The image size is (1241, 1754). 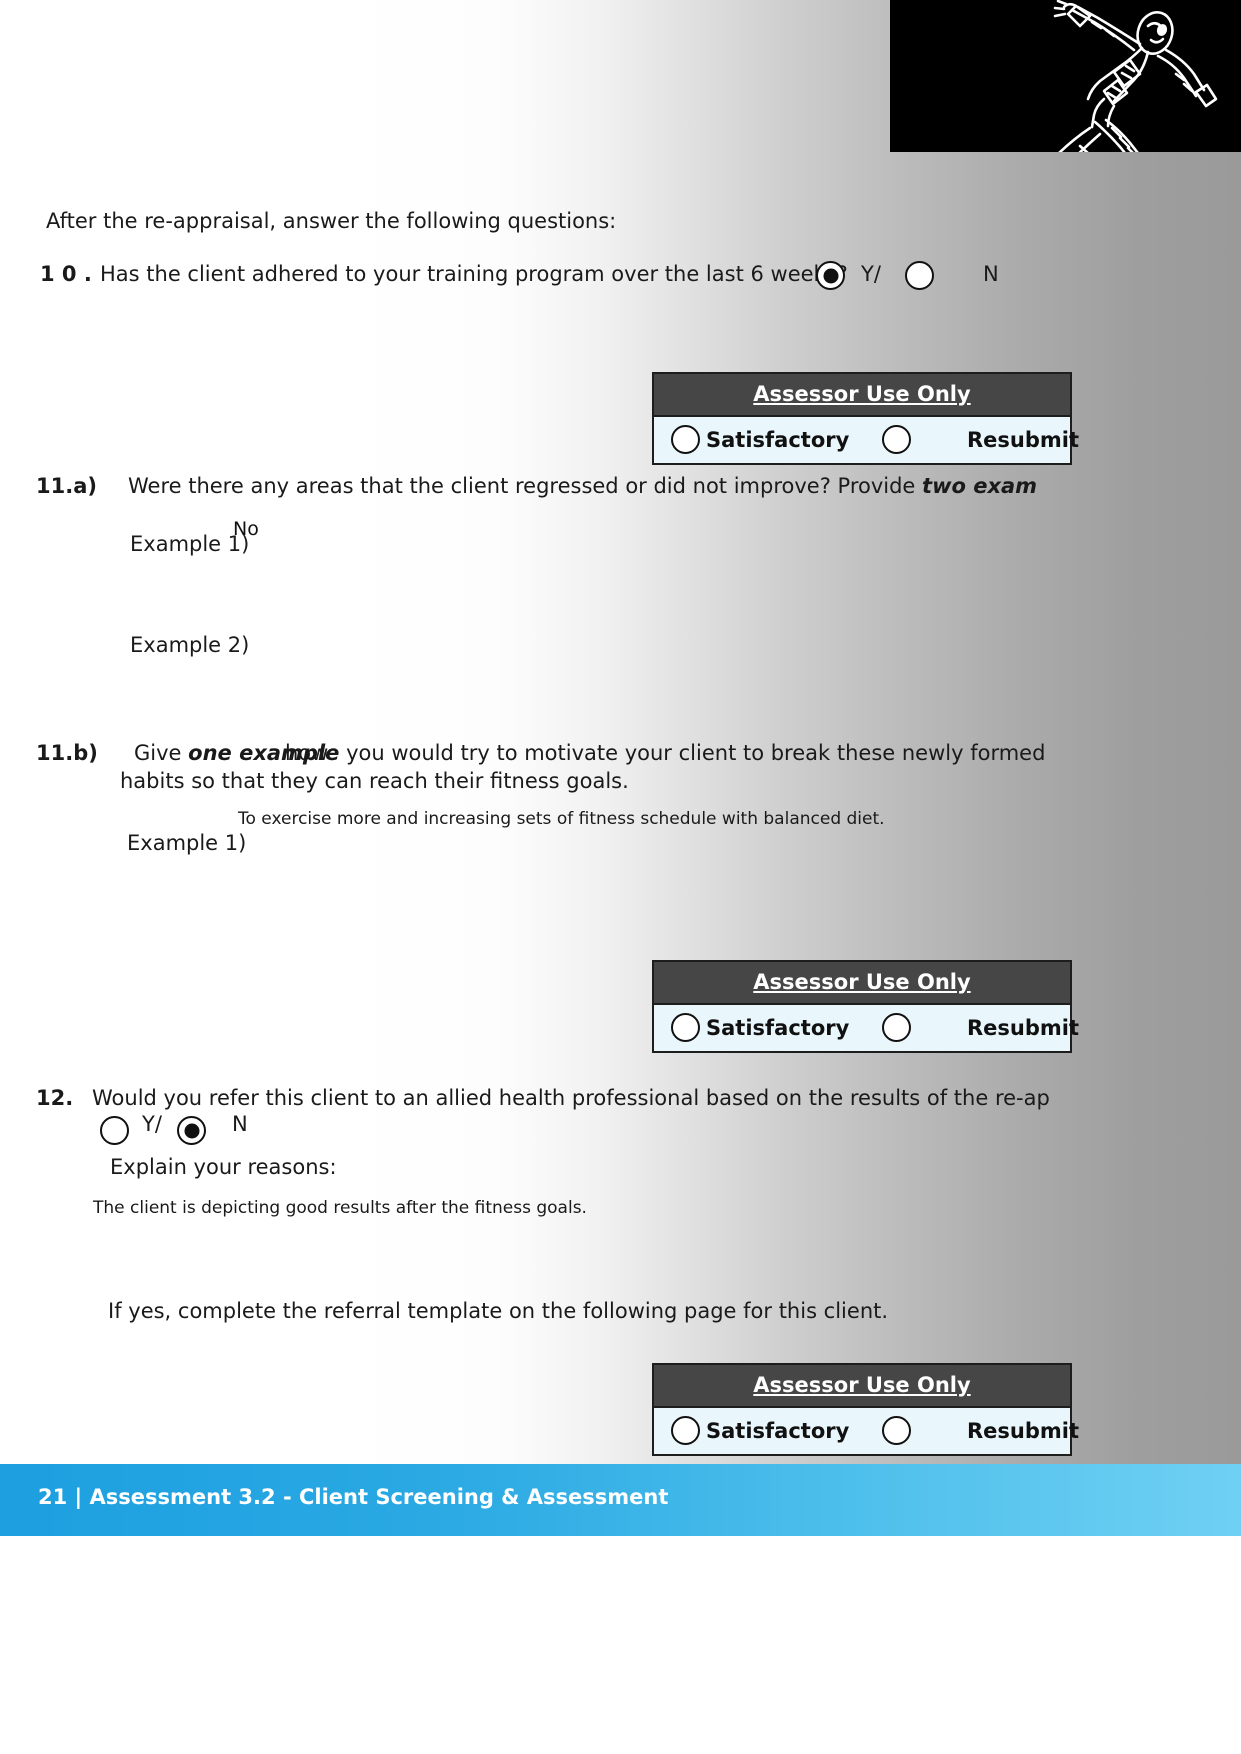 I want to click on question-10-label-yes: Y/, so click(x=871, y=274).